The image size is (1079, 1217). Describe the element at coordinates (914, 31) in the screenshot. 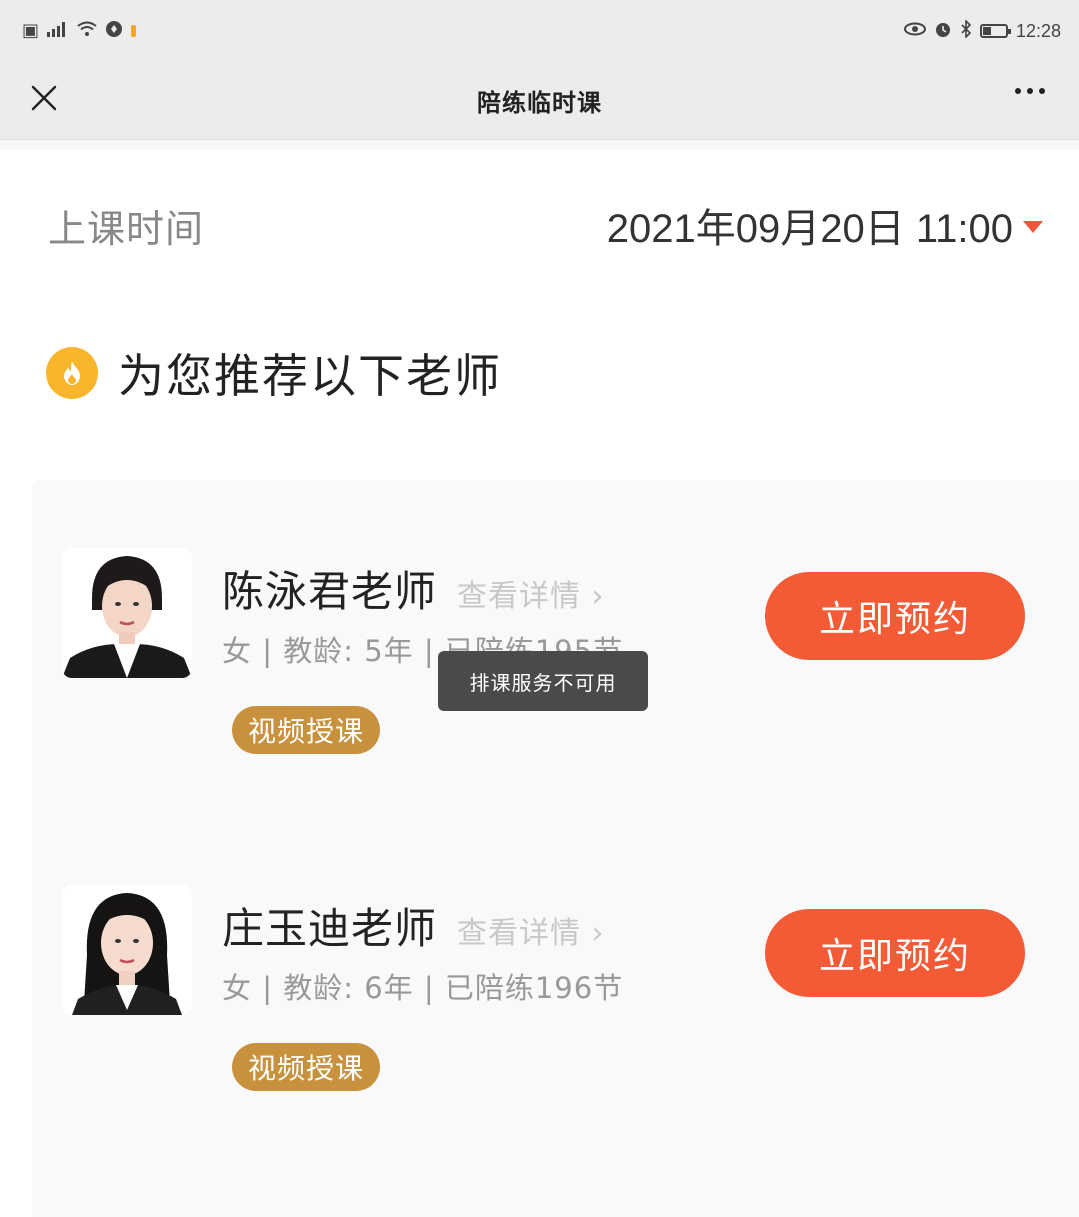

I see `eye-icon` at that location.